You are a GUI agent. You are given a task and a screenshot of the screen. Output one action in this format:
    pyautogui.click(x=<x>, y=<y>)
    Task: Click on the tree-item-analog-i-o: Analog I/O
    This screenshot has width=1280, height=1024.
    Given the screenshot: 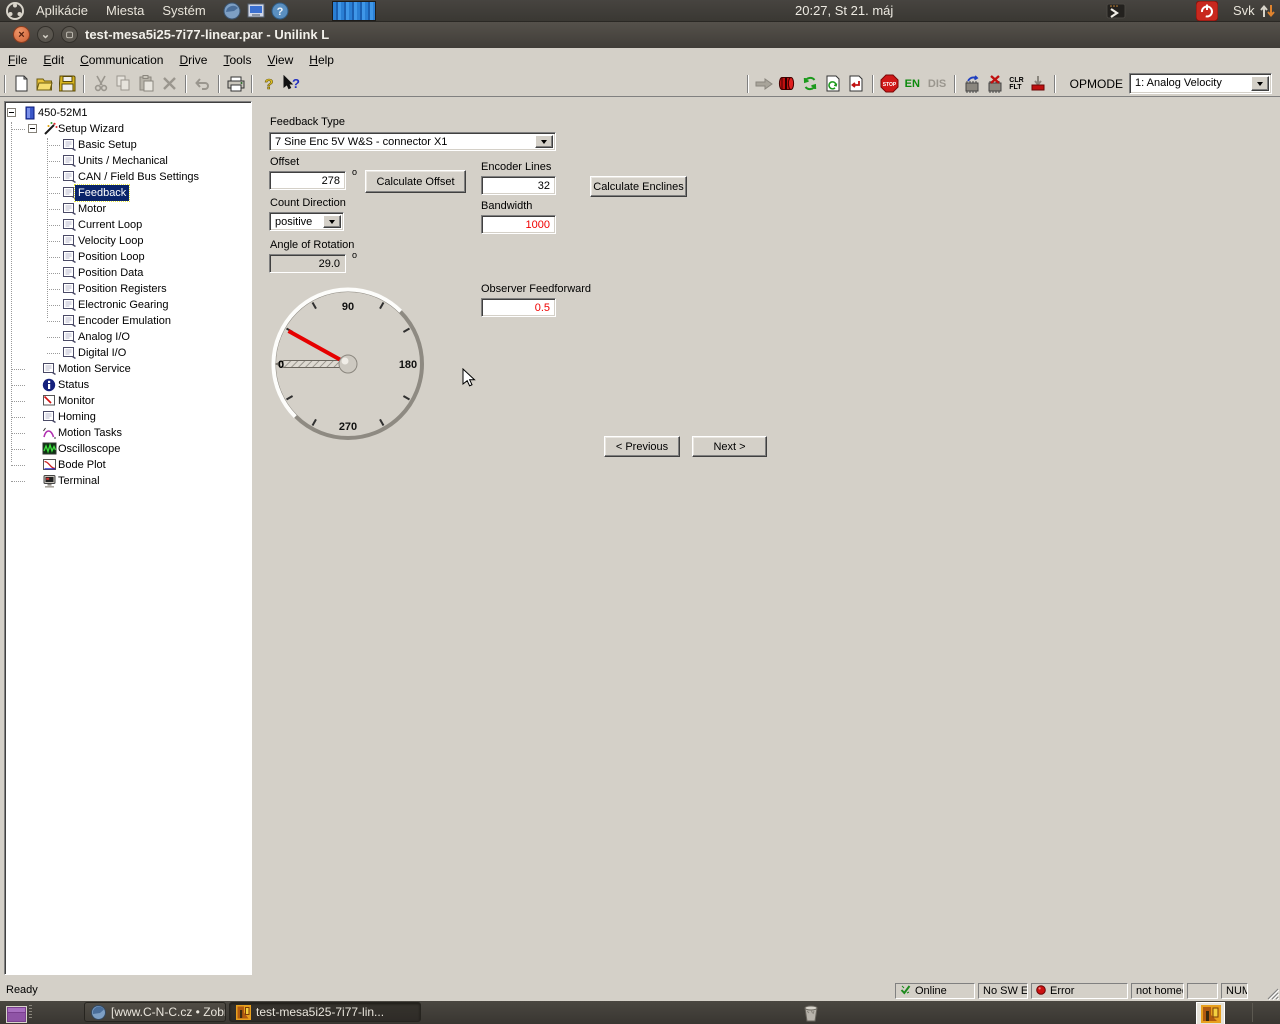 What is the action you would take?
    pyautogui.click(x=128, y=337)
    